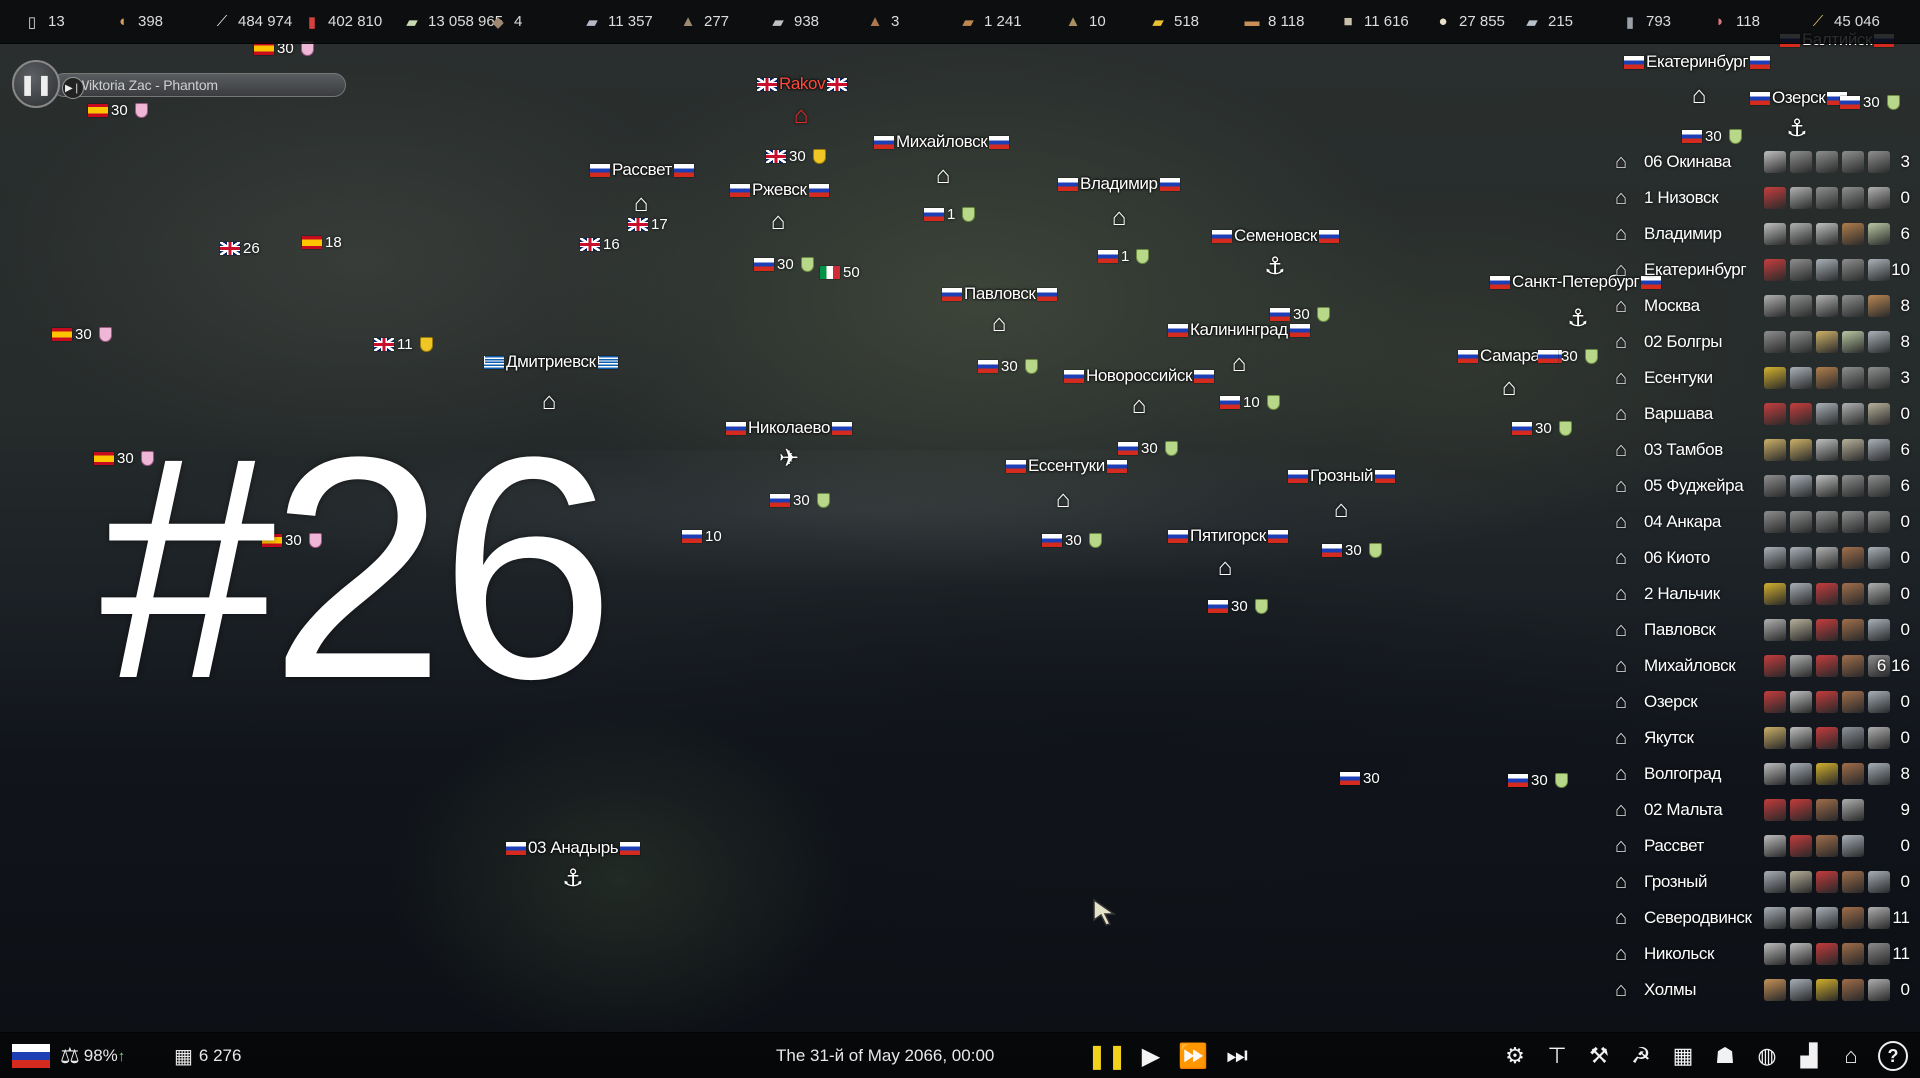 The width and height of the screenshot is (1920, 1078). What do you see at coordinates (1760, 414) in the screenshot?
I see `city-list-row: ⌂ Варшава 0` at bounding box center [1760, 414].